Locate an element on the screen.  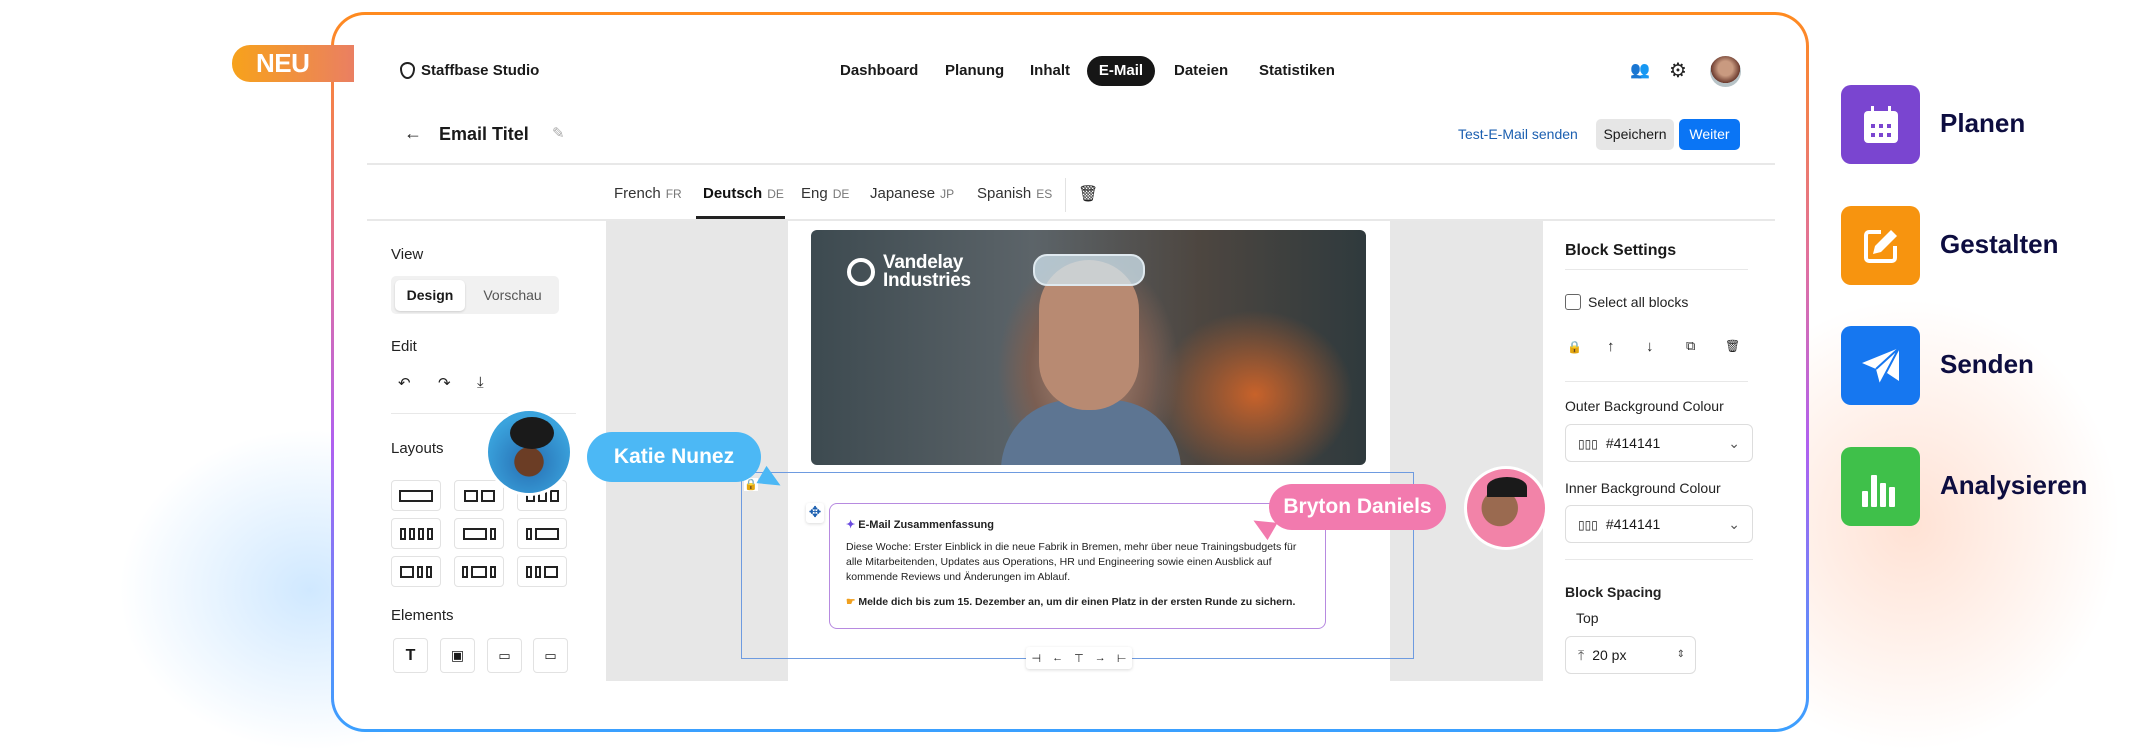
design-button: Design is located at coordinates (430, 295).